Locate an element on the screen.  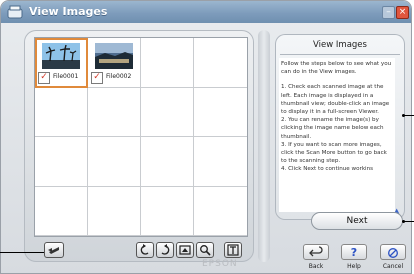
rotate-right-button is located at coordinates (165, 250).